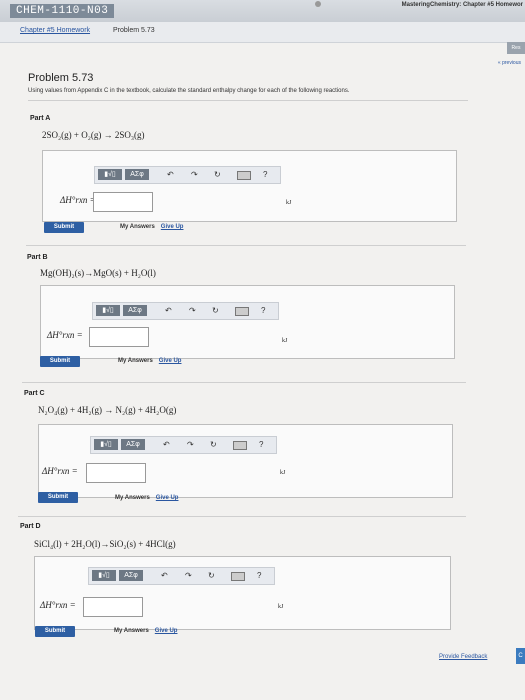 The image size is (525, 700). I want to click on part-label: Part D, so click(30, 526).